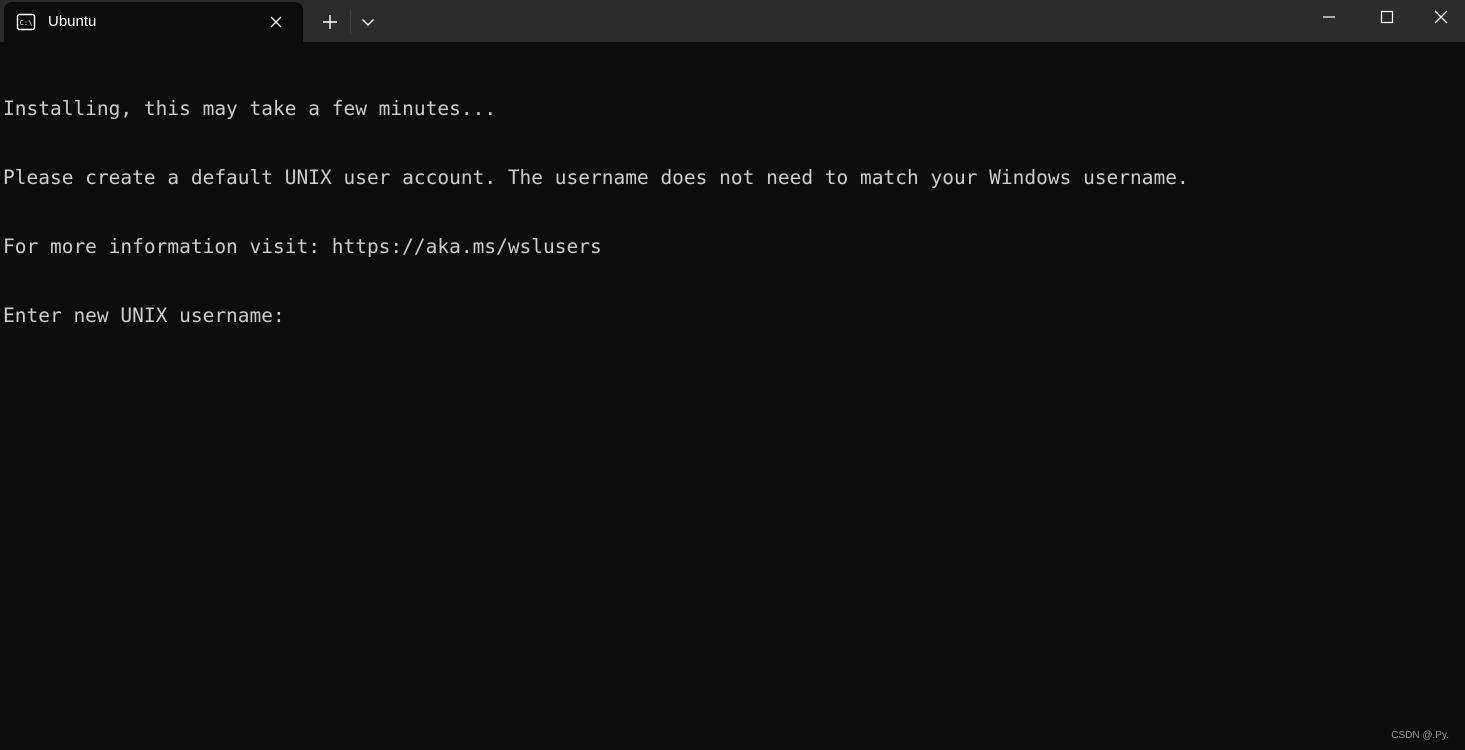 Image resolution: width=1465 pixels, height=750 pixels. I want to click on title-bar: C:\ Ubuntu, so click(732, 21).